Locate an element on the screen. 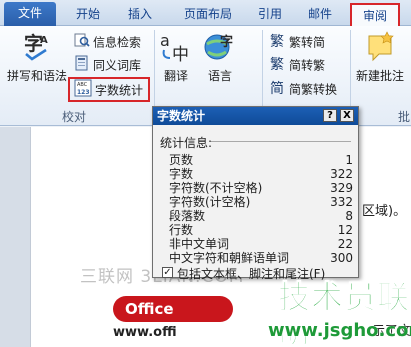 This screenshot has height=347, width=411. stat-row: 非中文单词 22 is located at coordinates (261, 244).